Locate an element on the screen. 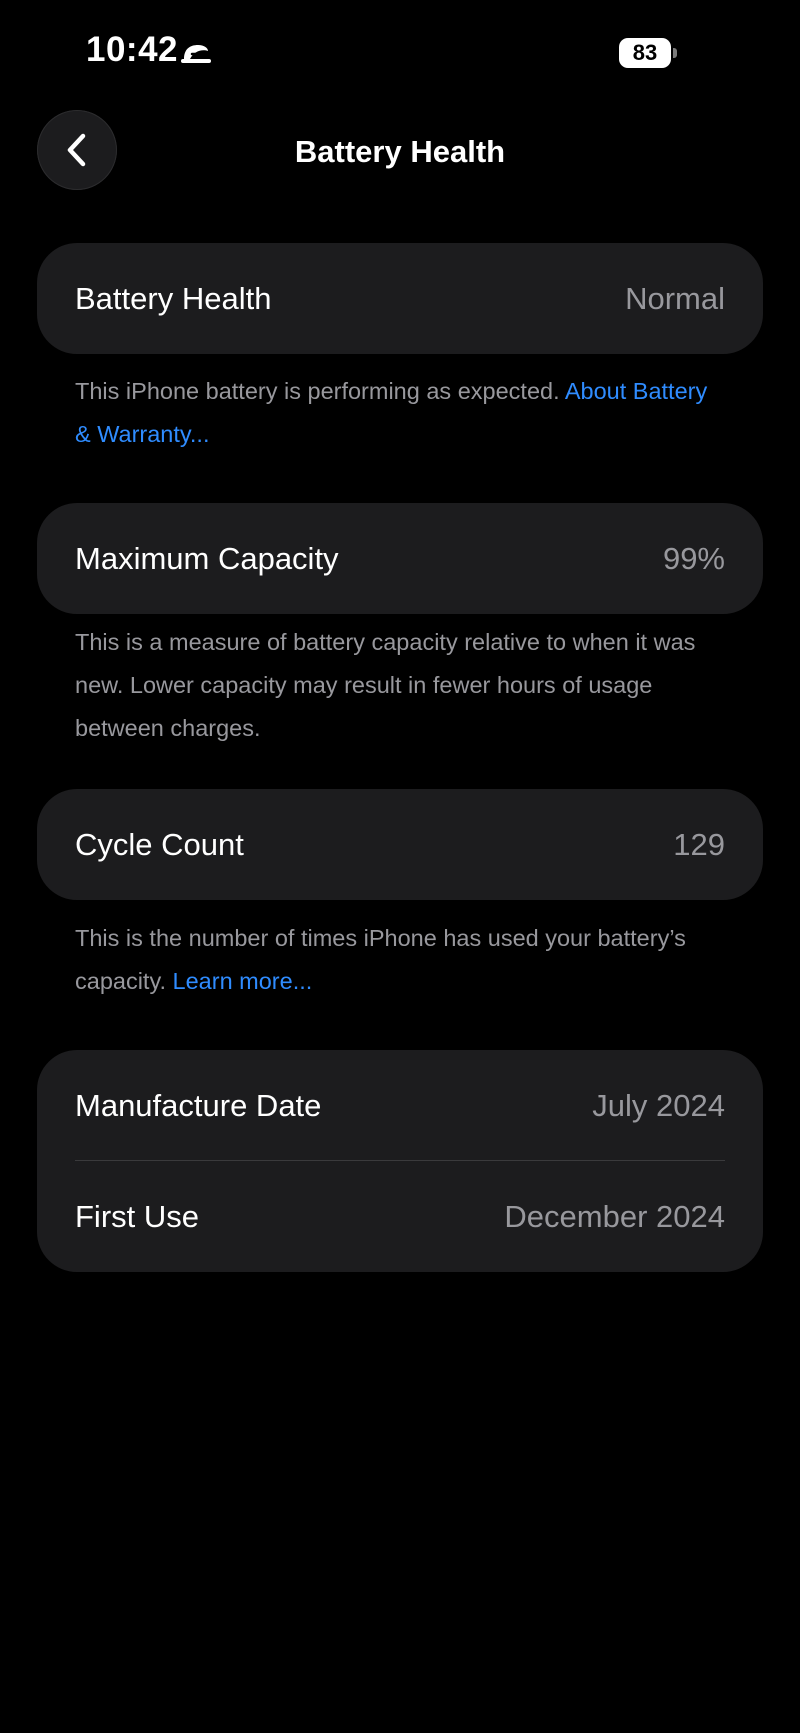 This screenshot has height=1733, width=800. battery-health-label: Battery Health is located at coordinates (173, 298).